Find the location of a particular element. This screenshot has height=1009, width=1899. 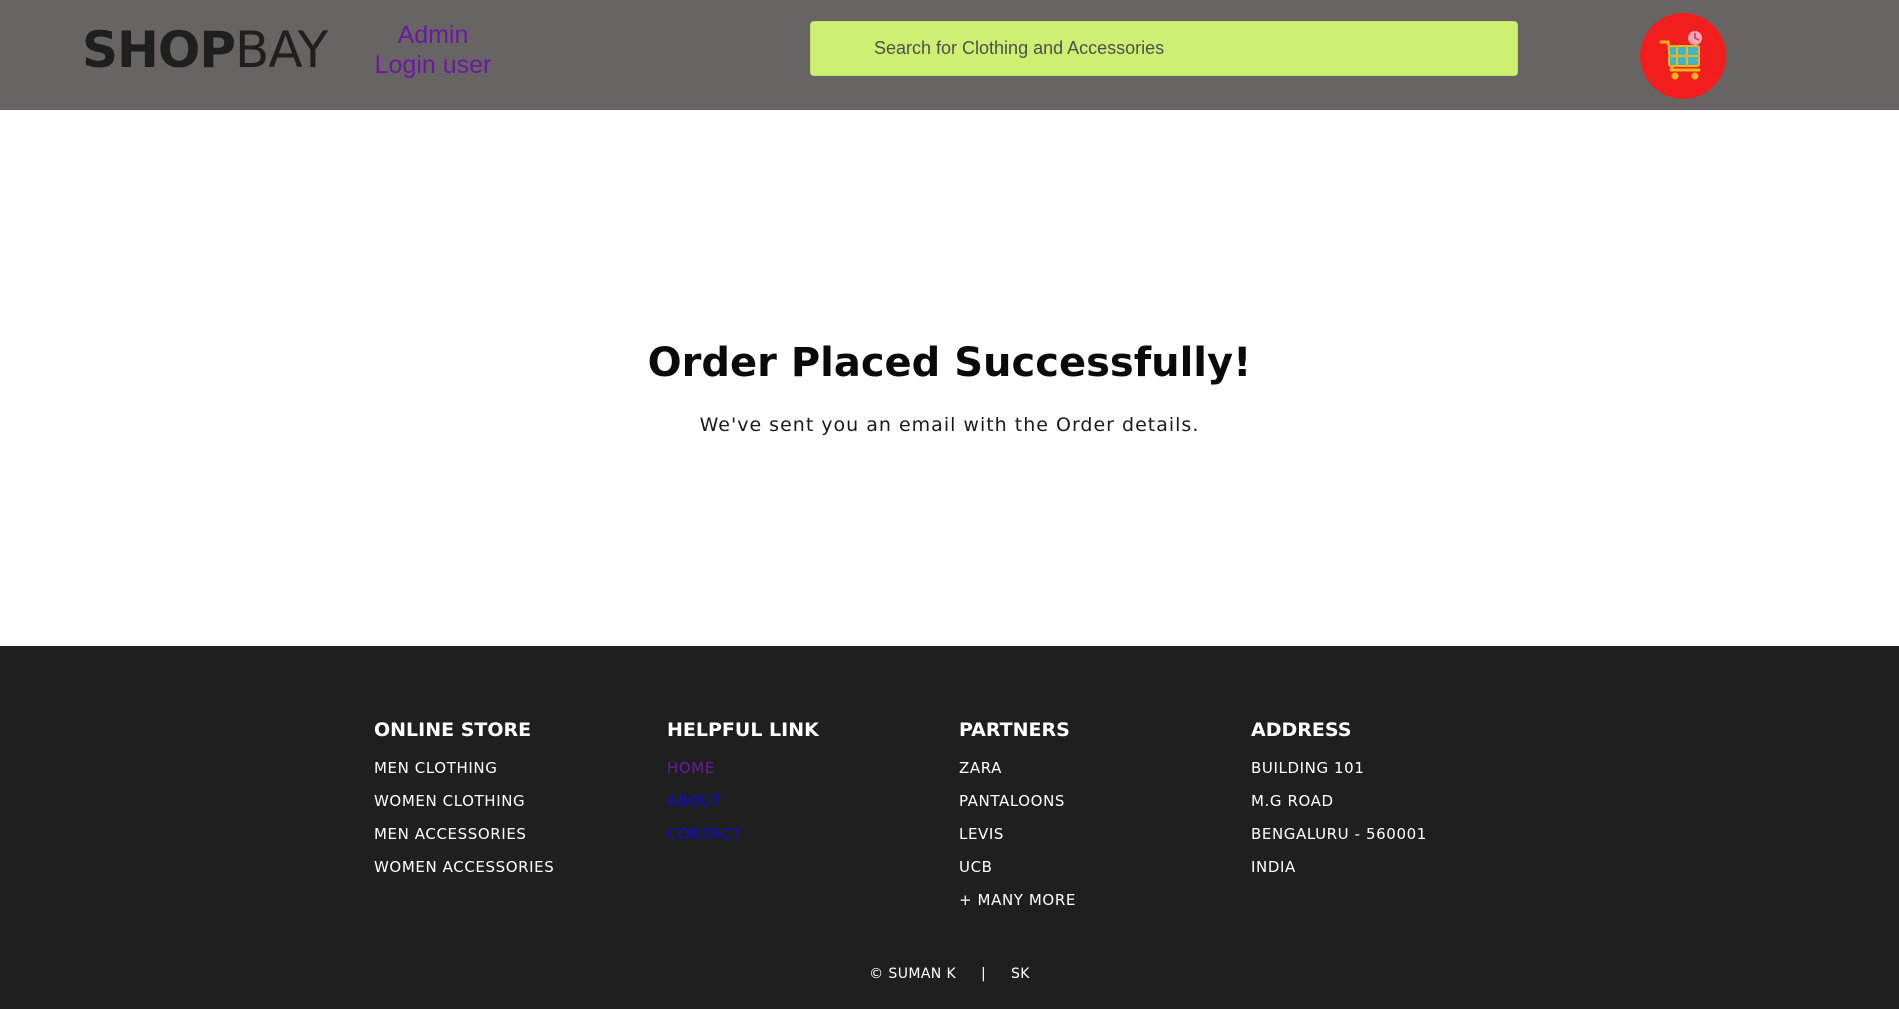

footer-link-about: ABOUT is located at coordinates (743, 801).